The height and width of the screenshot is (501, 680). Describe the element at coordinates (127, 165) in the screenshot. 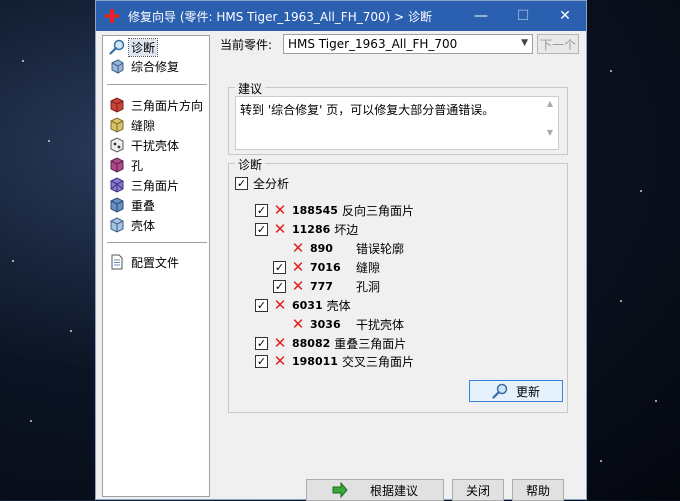

I see `sidebar-item-holes: 孔` at that location.